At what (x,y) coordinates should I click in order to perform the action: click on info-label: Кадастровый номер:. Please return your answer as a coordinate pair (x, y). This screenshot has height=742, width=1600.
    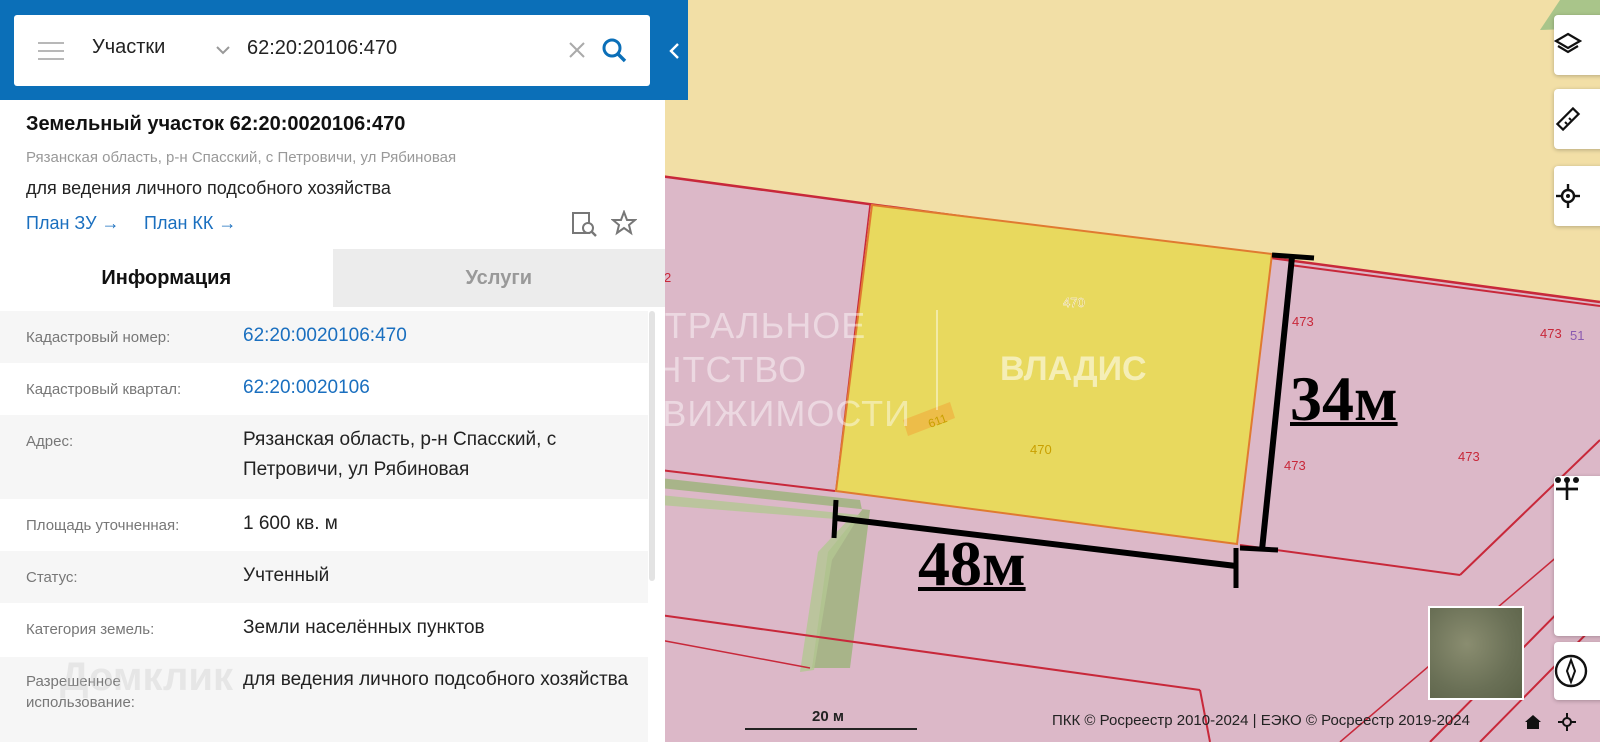
    Looking at the image, I should click on (98, 337).